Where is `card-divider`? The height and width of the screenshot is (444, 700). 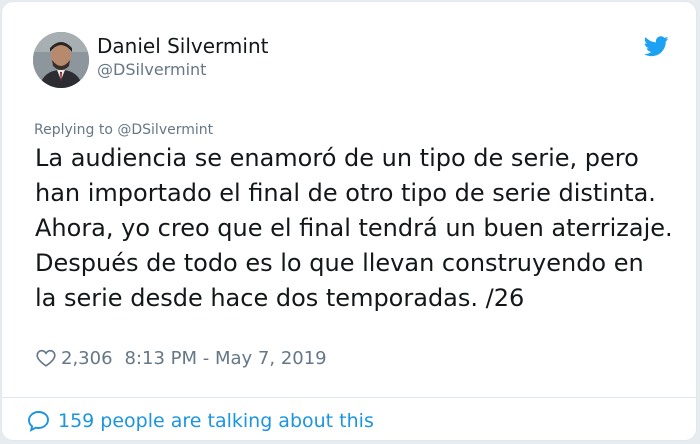 card-divider is located at coordinates (349, 397).